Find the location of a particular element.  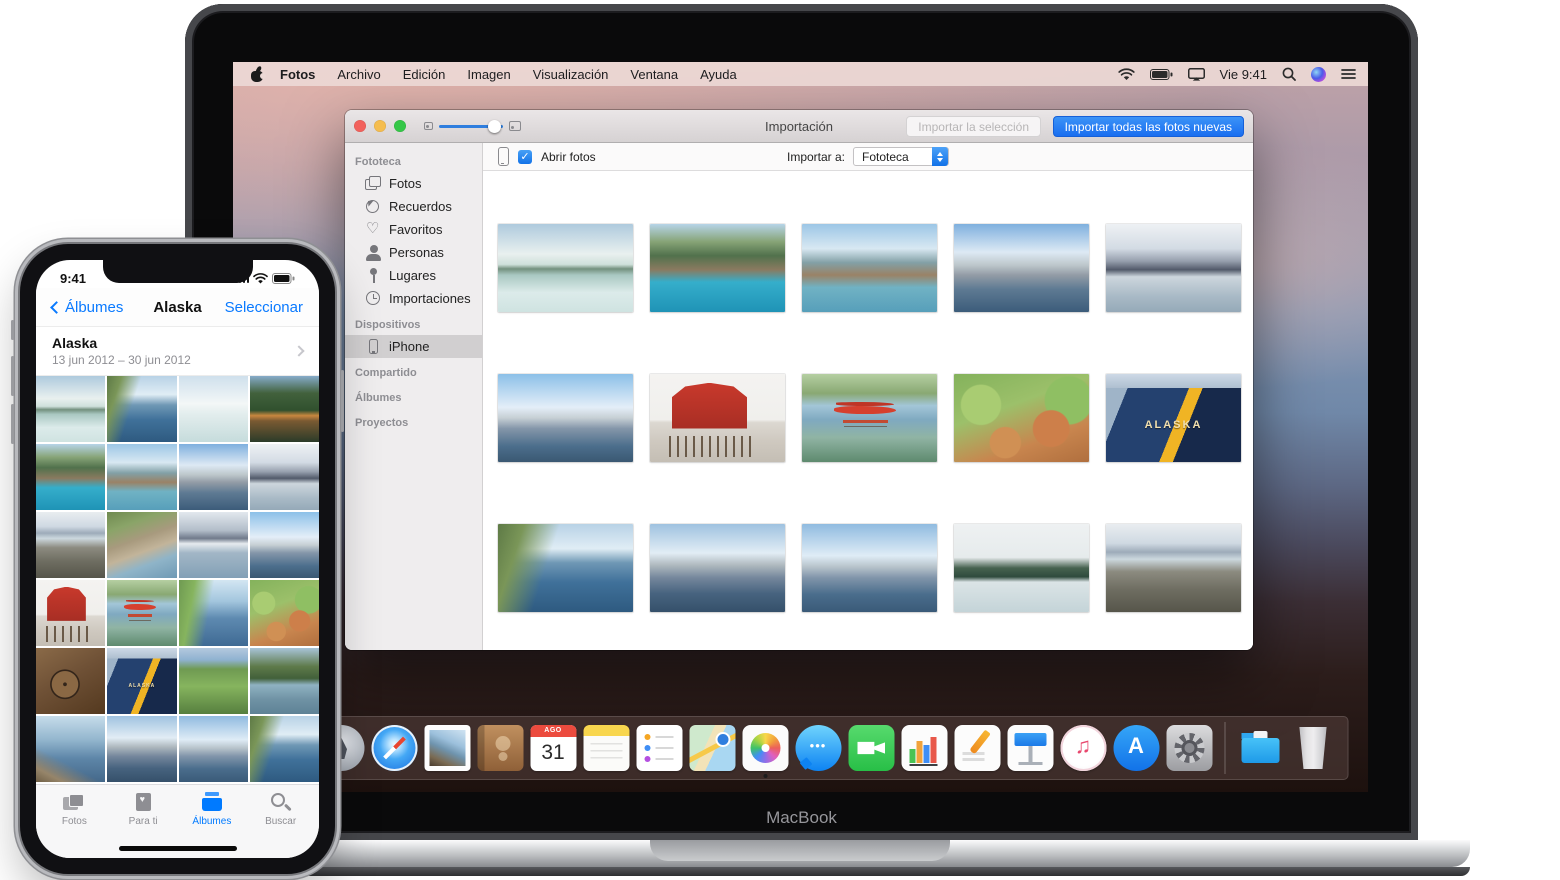

menu-item-visualizacion: Visualización is located at coordinates (571, 74).